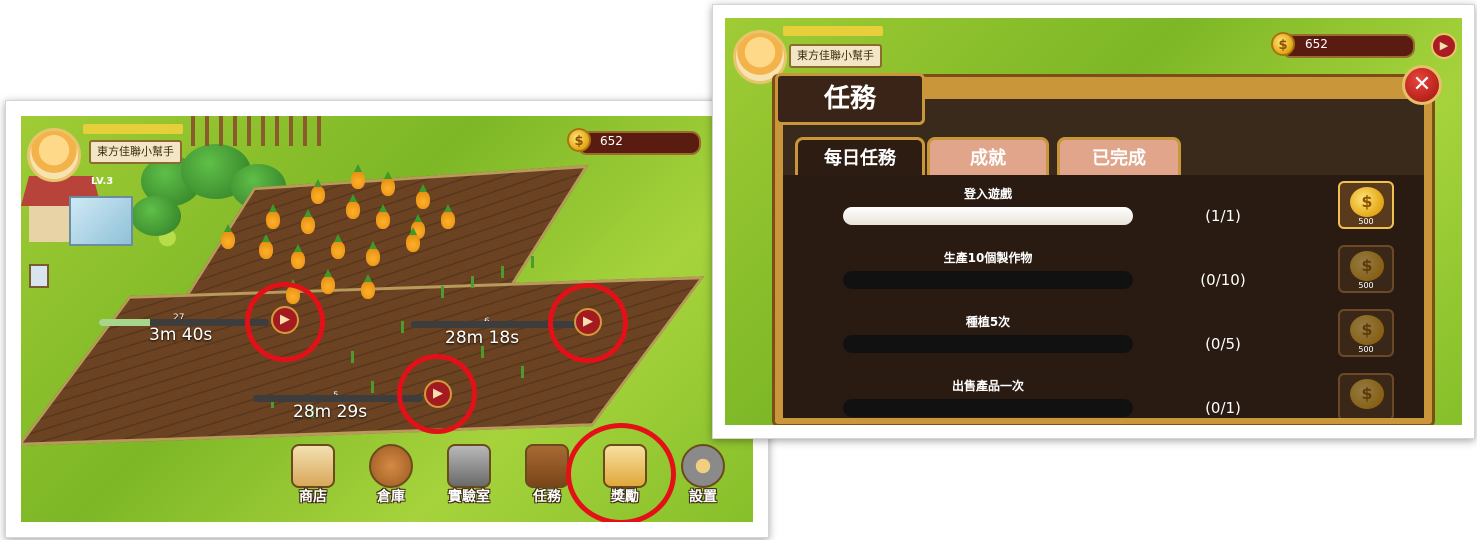  Describe the element at coordinates (988, 258) in the screenshot. I see `task-name: 生產10個製作物` at that location.